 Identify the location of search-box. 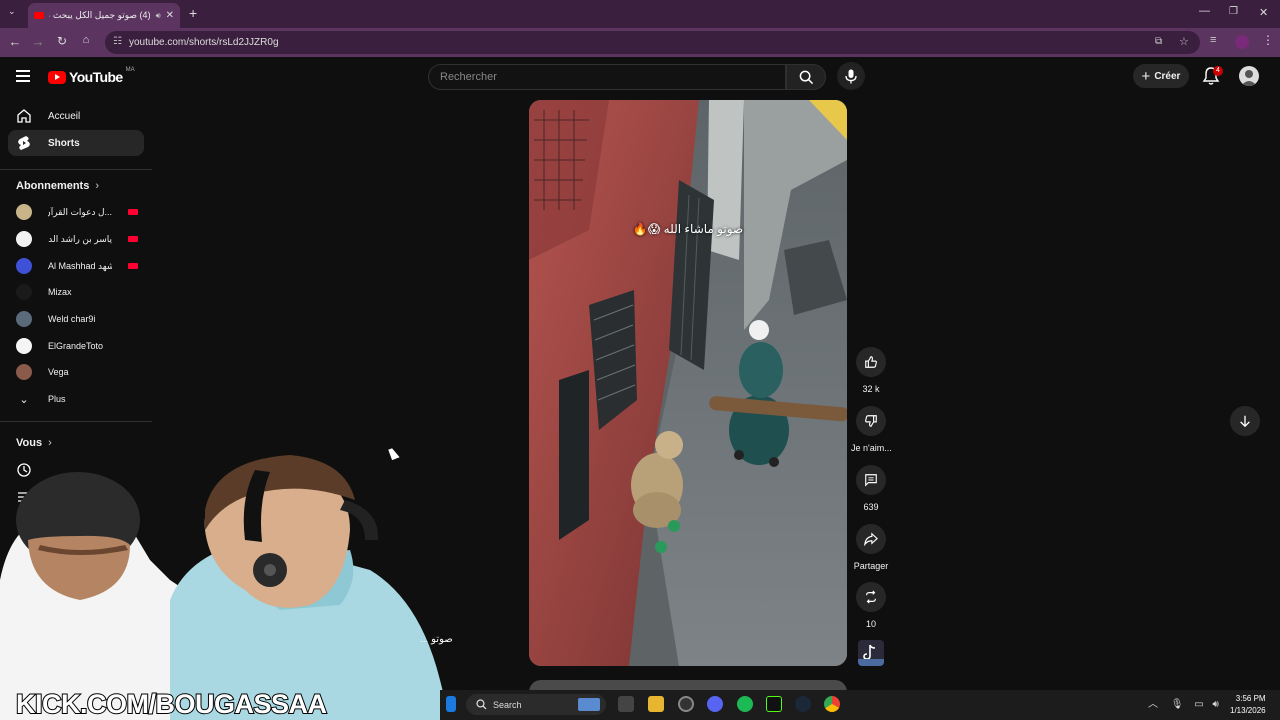
(607, 77).